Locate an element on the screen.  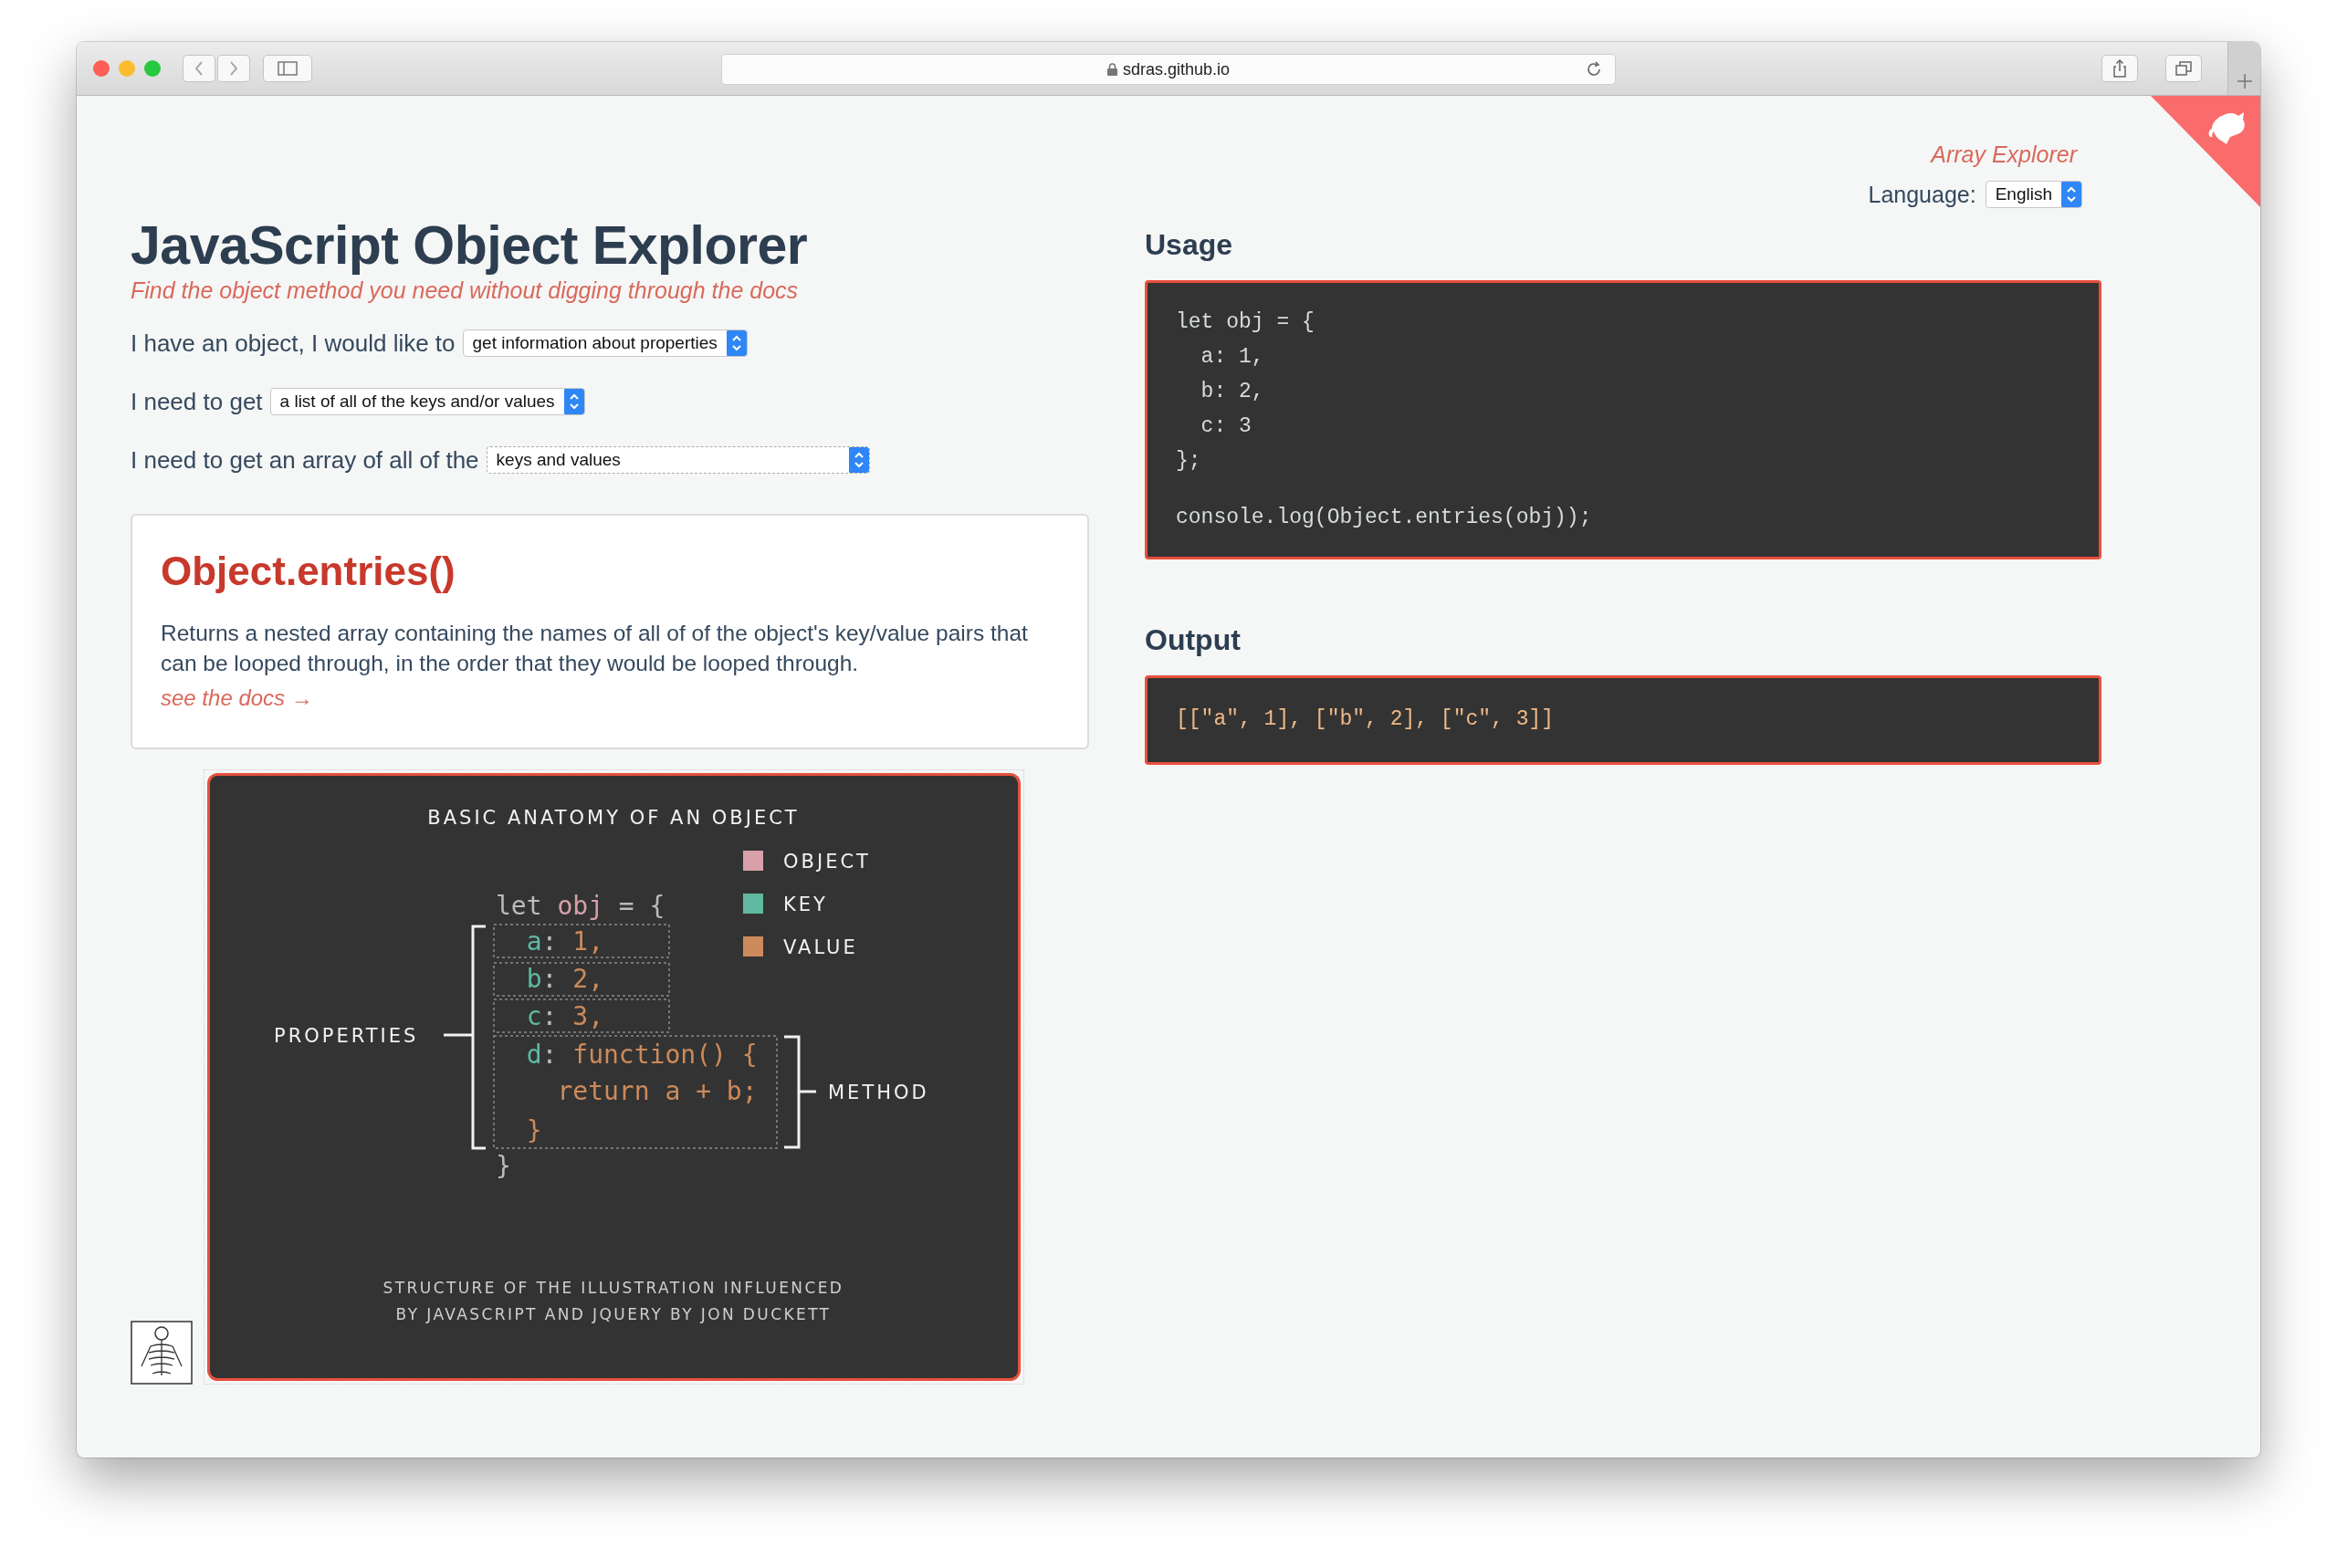
question-label: I have an object, I would like to is located at coordinates (293, 343).